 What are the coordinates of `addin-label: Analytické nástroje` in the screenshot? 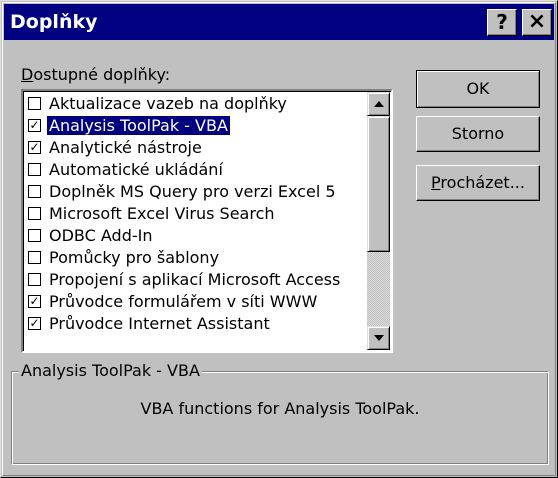 It's located at (125, 147).